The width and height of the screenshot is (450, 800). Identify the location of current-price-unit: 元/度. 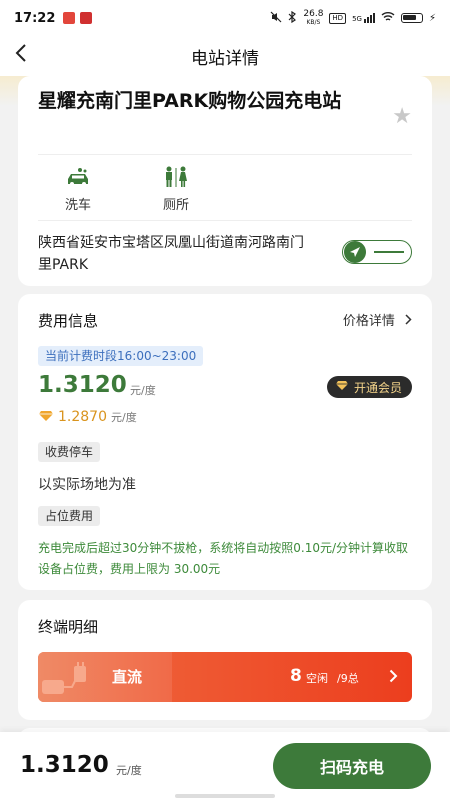
(143, 390).